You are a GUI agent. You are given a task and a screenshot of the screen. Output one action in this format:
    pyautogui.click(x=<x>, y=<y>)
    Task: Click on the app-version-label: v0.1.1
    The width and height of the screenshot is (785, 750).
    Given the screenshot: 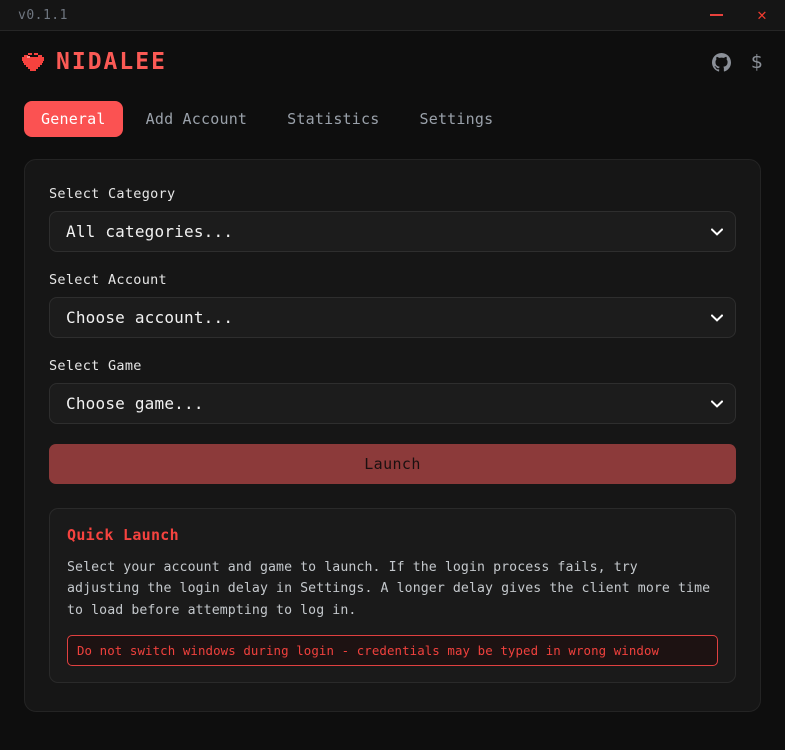 What is the action you would take?
    pyautogui.click(x=43, y=15)
    